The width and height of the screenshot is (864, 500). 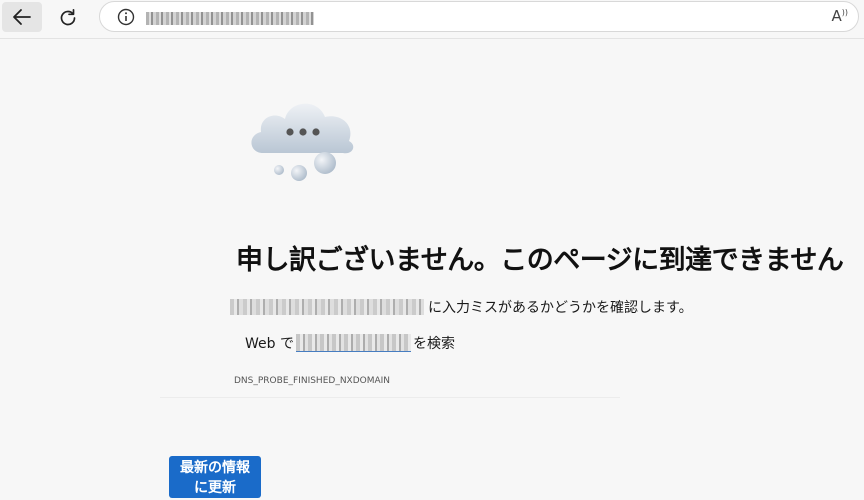 I want to click on read-aloud-glyph: A, so click(x=836, y=16).